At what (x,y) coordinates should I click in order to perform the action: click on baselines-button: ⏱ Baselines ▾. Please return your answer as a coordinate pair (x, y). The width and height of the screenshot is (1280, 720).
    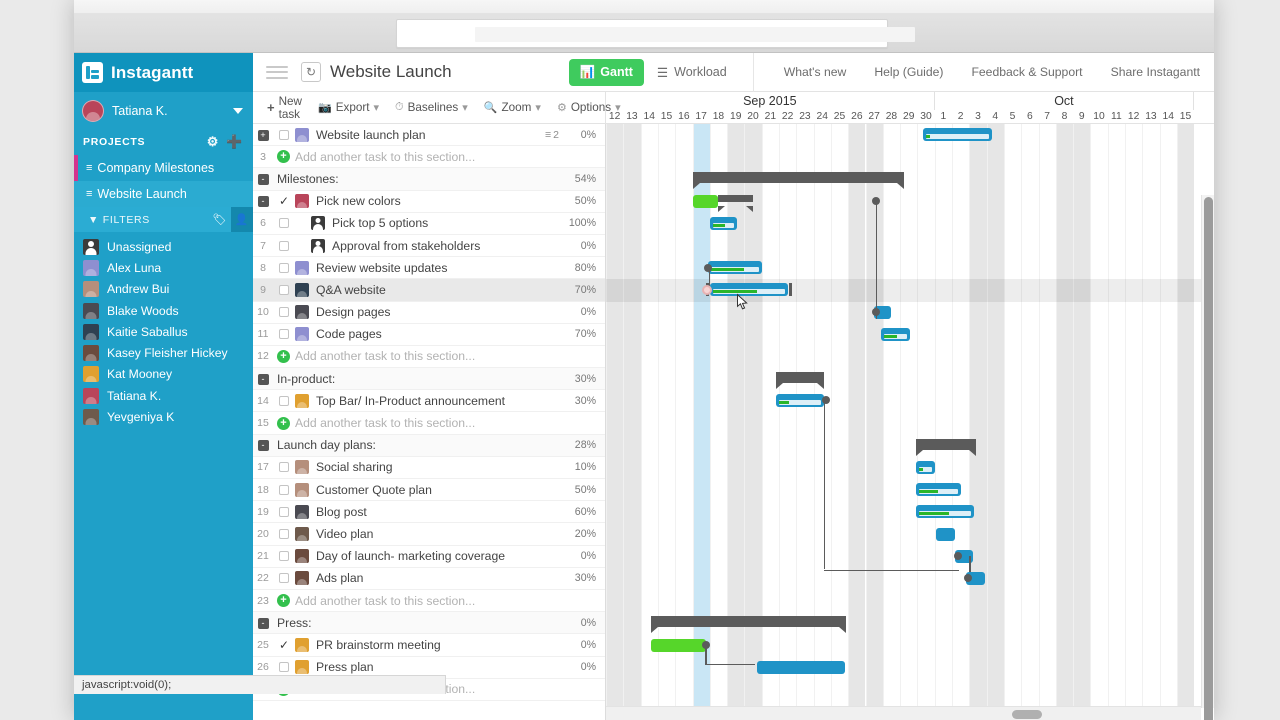
    Looking at the image, I should click on (431, 107).